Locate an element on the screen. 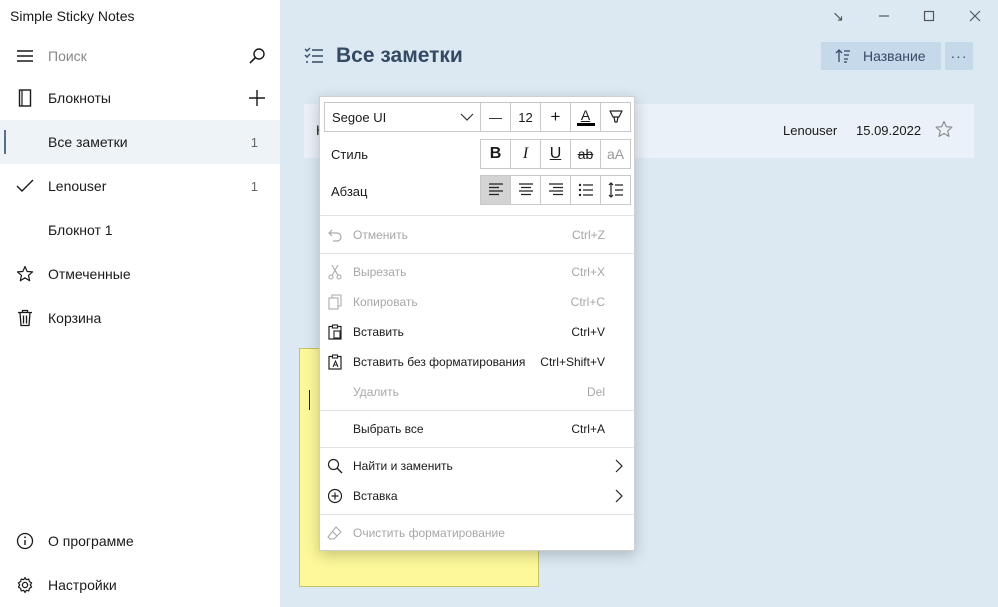 Image resolution: width=998 pixels, height=607 pixels. underline-button: U is located at coordinates (555, 154).